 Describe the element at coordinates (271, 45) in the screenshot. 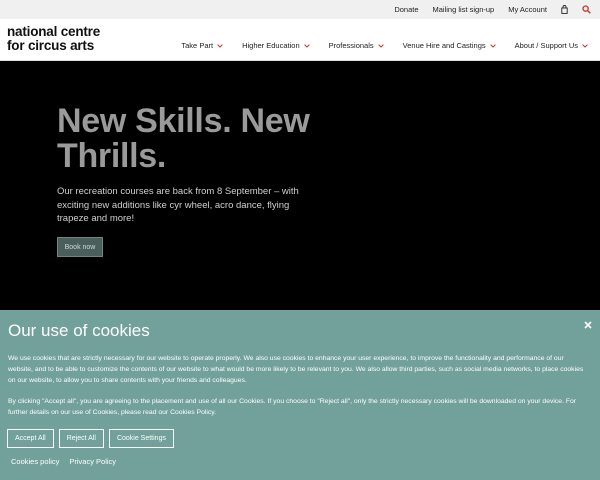

I see `nav-label: Higher Education` at that location.